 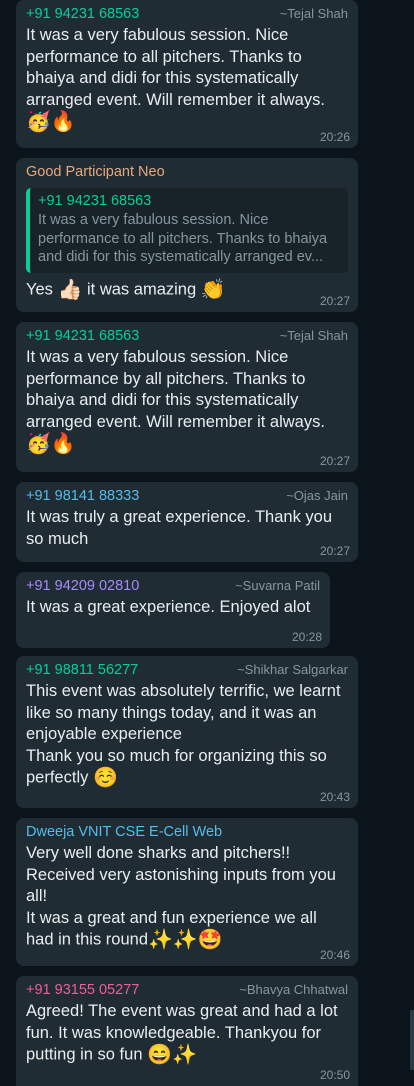 I want to click on sender-name: Good Participant Neo, so click(x=95, y=172).